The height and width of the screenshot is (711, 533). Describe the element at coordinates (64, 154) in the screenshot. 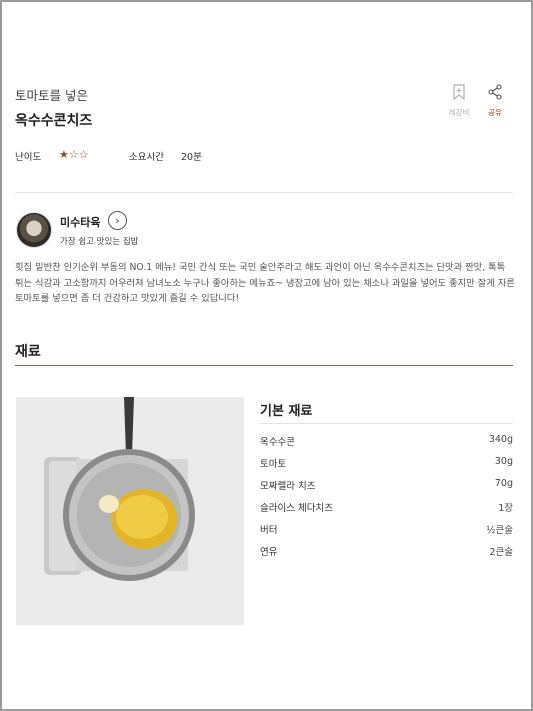

I see `star-filled-icon: ★` at that location.